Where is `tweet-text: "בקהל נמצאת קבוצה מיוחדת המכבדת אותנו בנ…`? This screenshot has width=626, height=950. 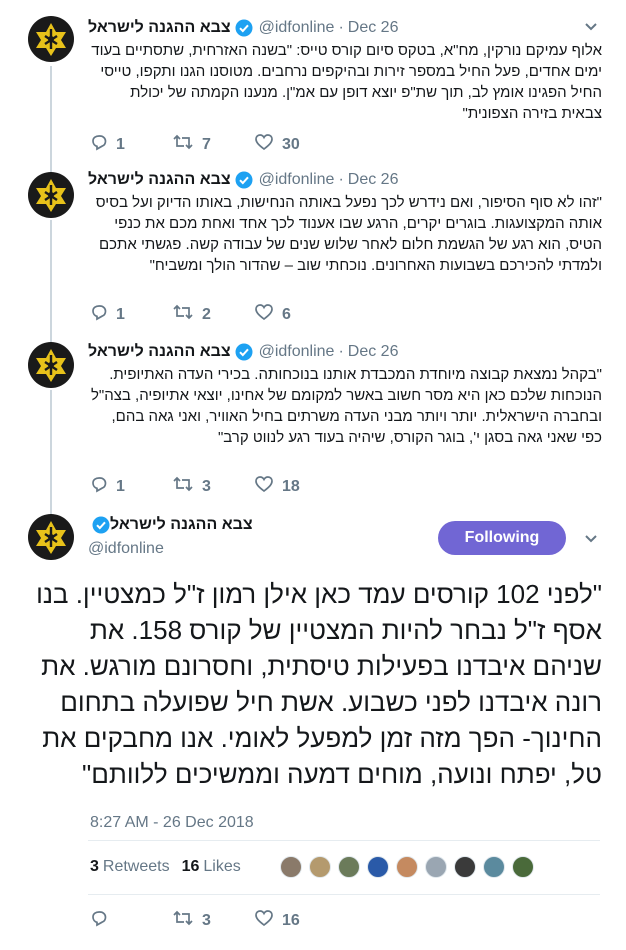 tweet-text: "בקהל נמצאת קבוצה מיוחדת המכבדת אותנו בנ… is located at coordinates (346, 406).